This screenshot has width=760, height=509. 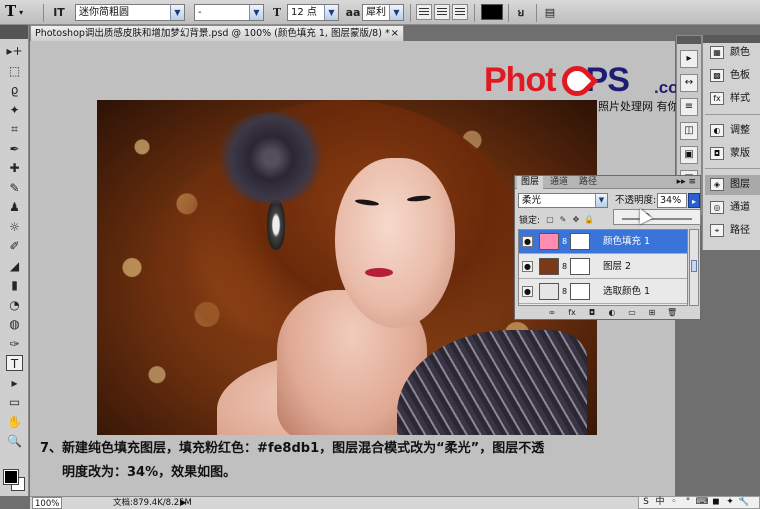 I want to click on tool-button: 🔍, so click(x=14, y=441).